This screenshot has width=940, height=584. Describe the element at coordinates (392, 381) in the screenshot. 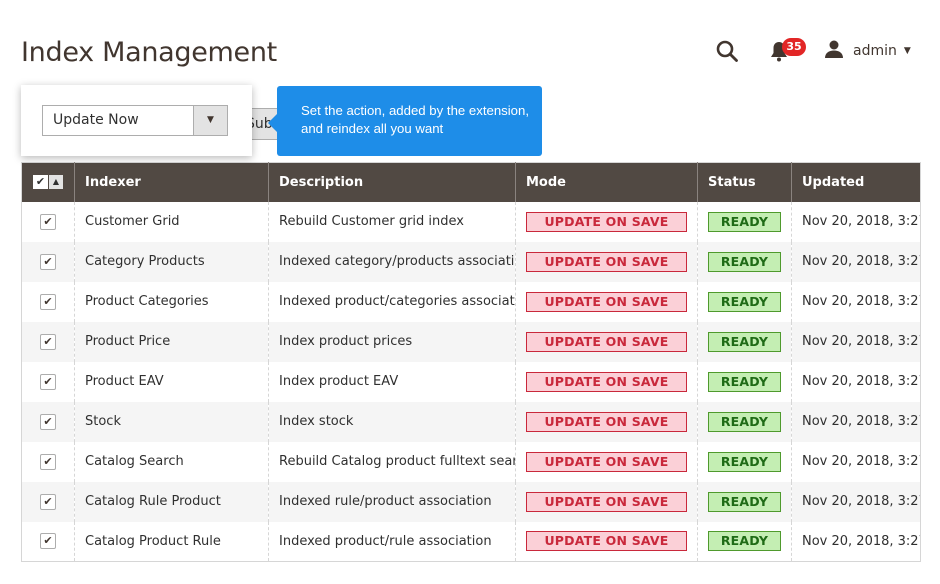

I see `indexer-description: Index product EAV` at that location.